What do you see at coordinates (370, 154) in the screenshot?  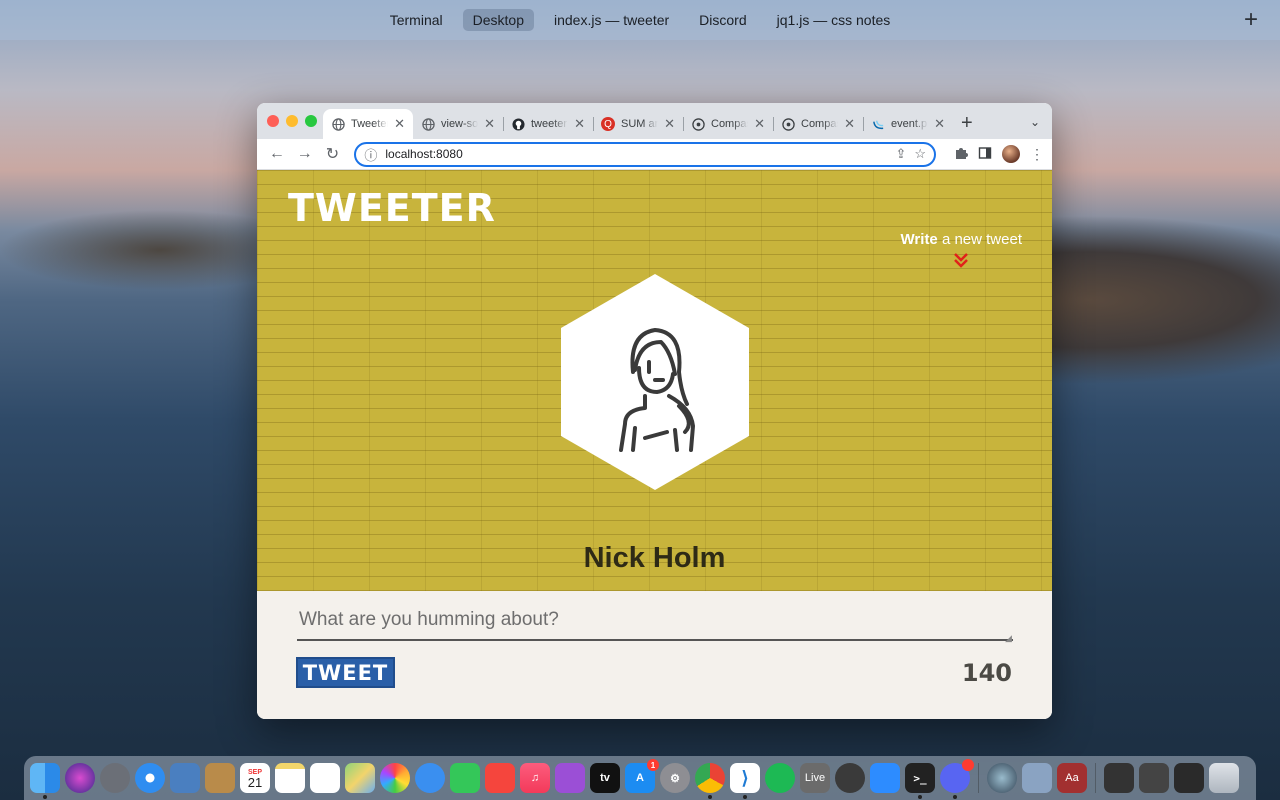 I see `site-info-icon: ⓘ` at bounding box center [370, 154].